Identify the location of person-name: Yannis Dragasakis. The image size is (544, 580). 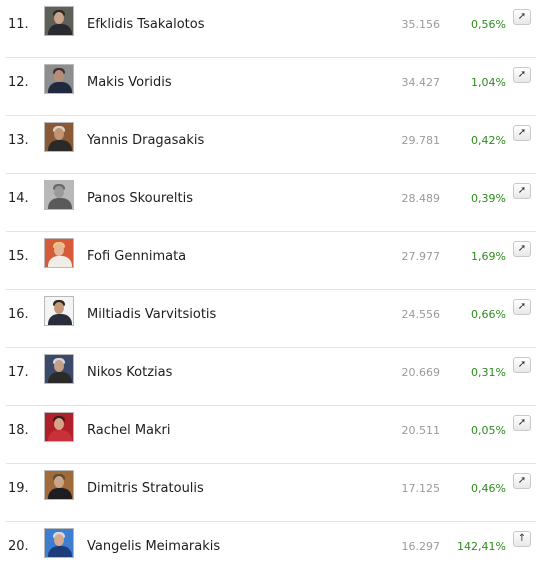
(146, 140).